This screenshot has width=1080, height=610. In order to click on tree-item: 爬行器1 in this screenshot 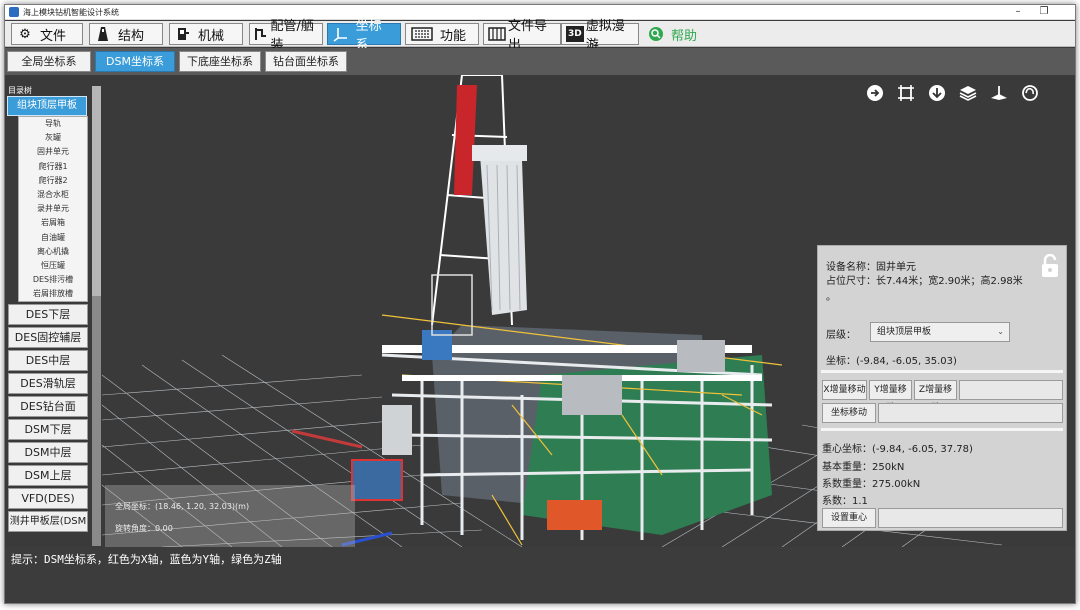, I will do `click(53, 167)`.